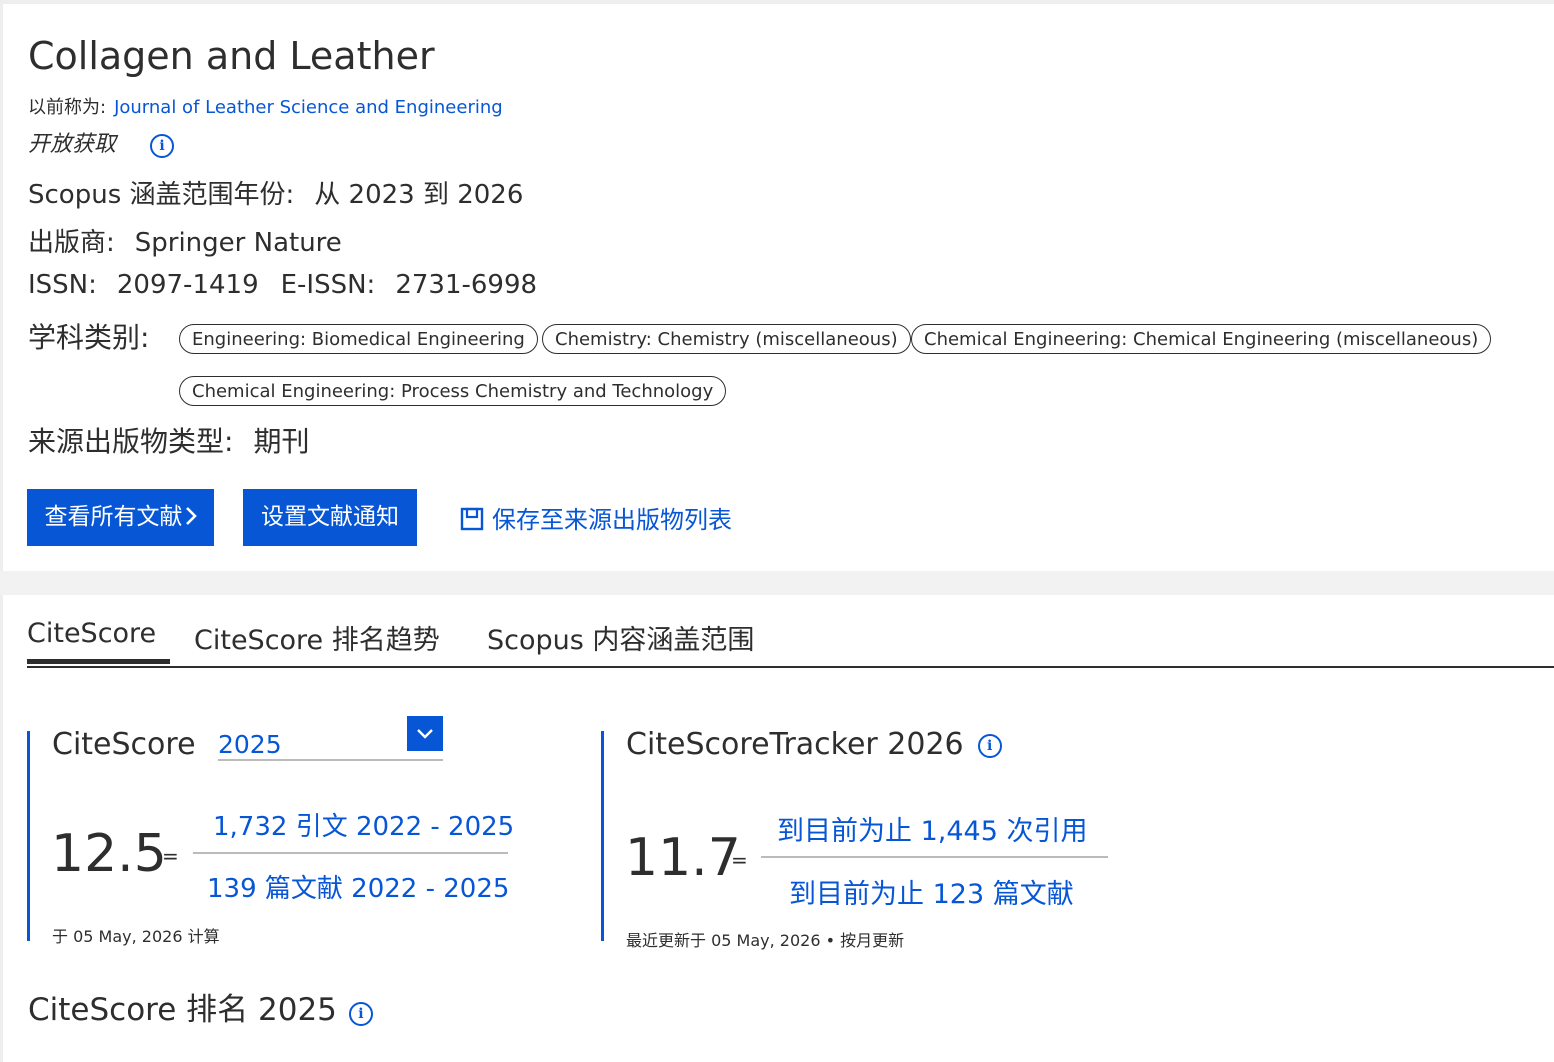 The width and height of the screenshot is (1554, 1062). I want to click on citescore-year-select: 2025, so click(330, 739).